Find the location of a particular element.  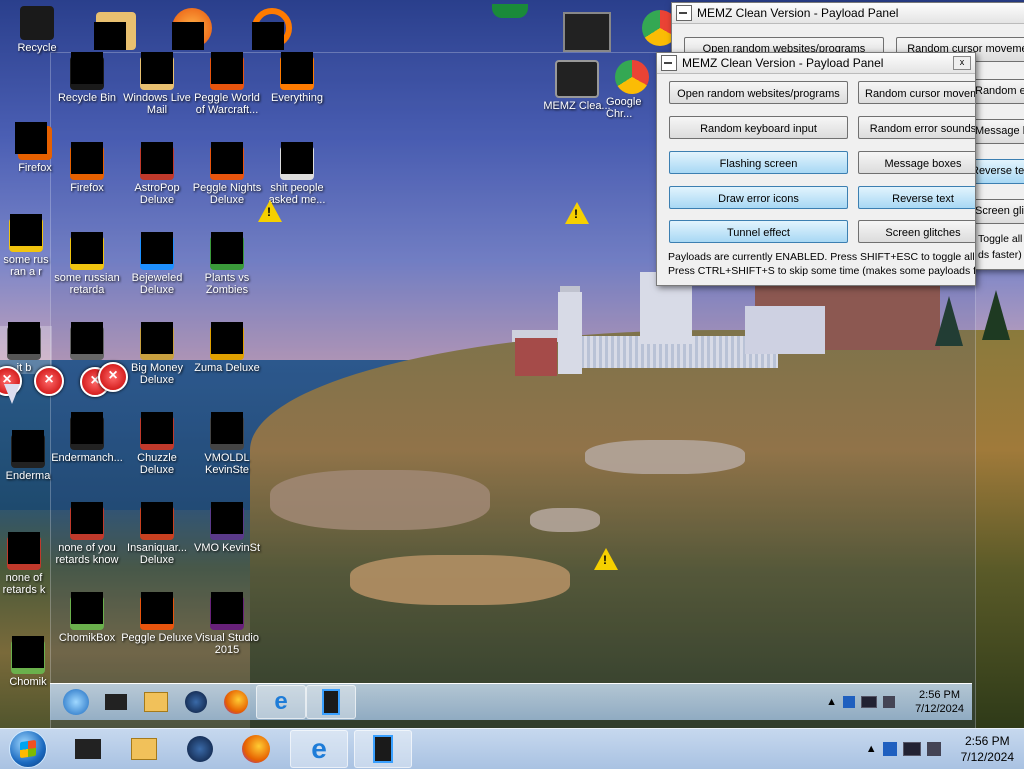

desktop-icon: none of you retards know is located at coordinates (87, 534).